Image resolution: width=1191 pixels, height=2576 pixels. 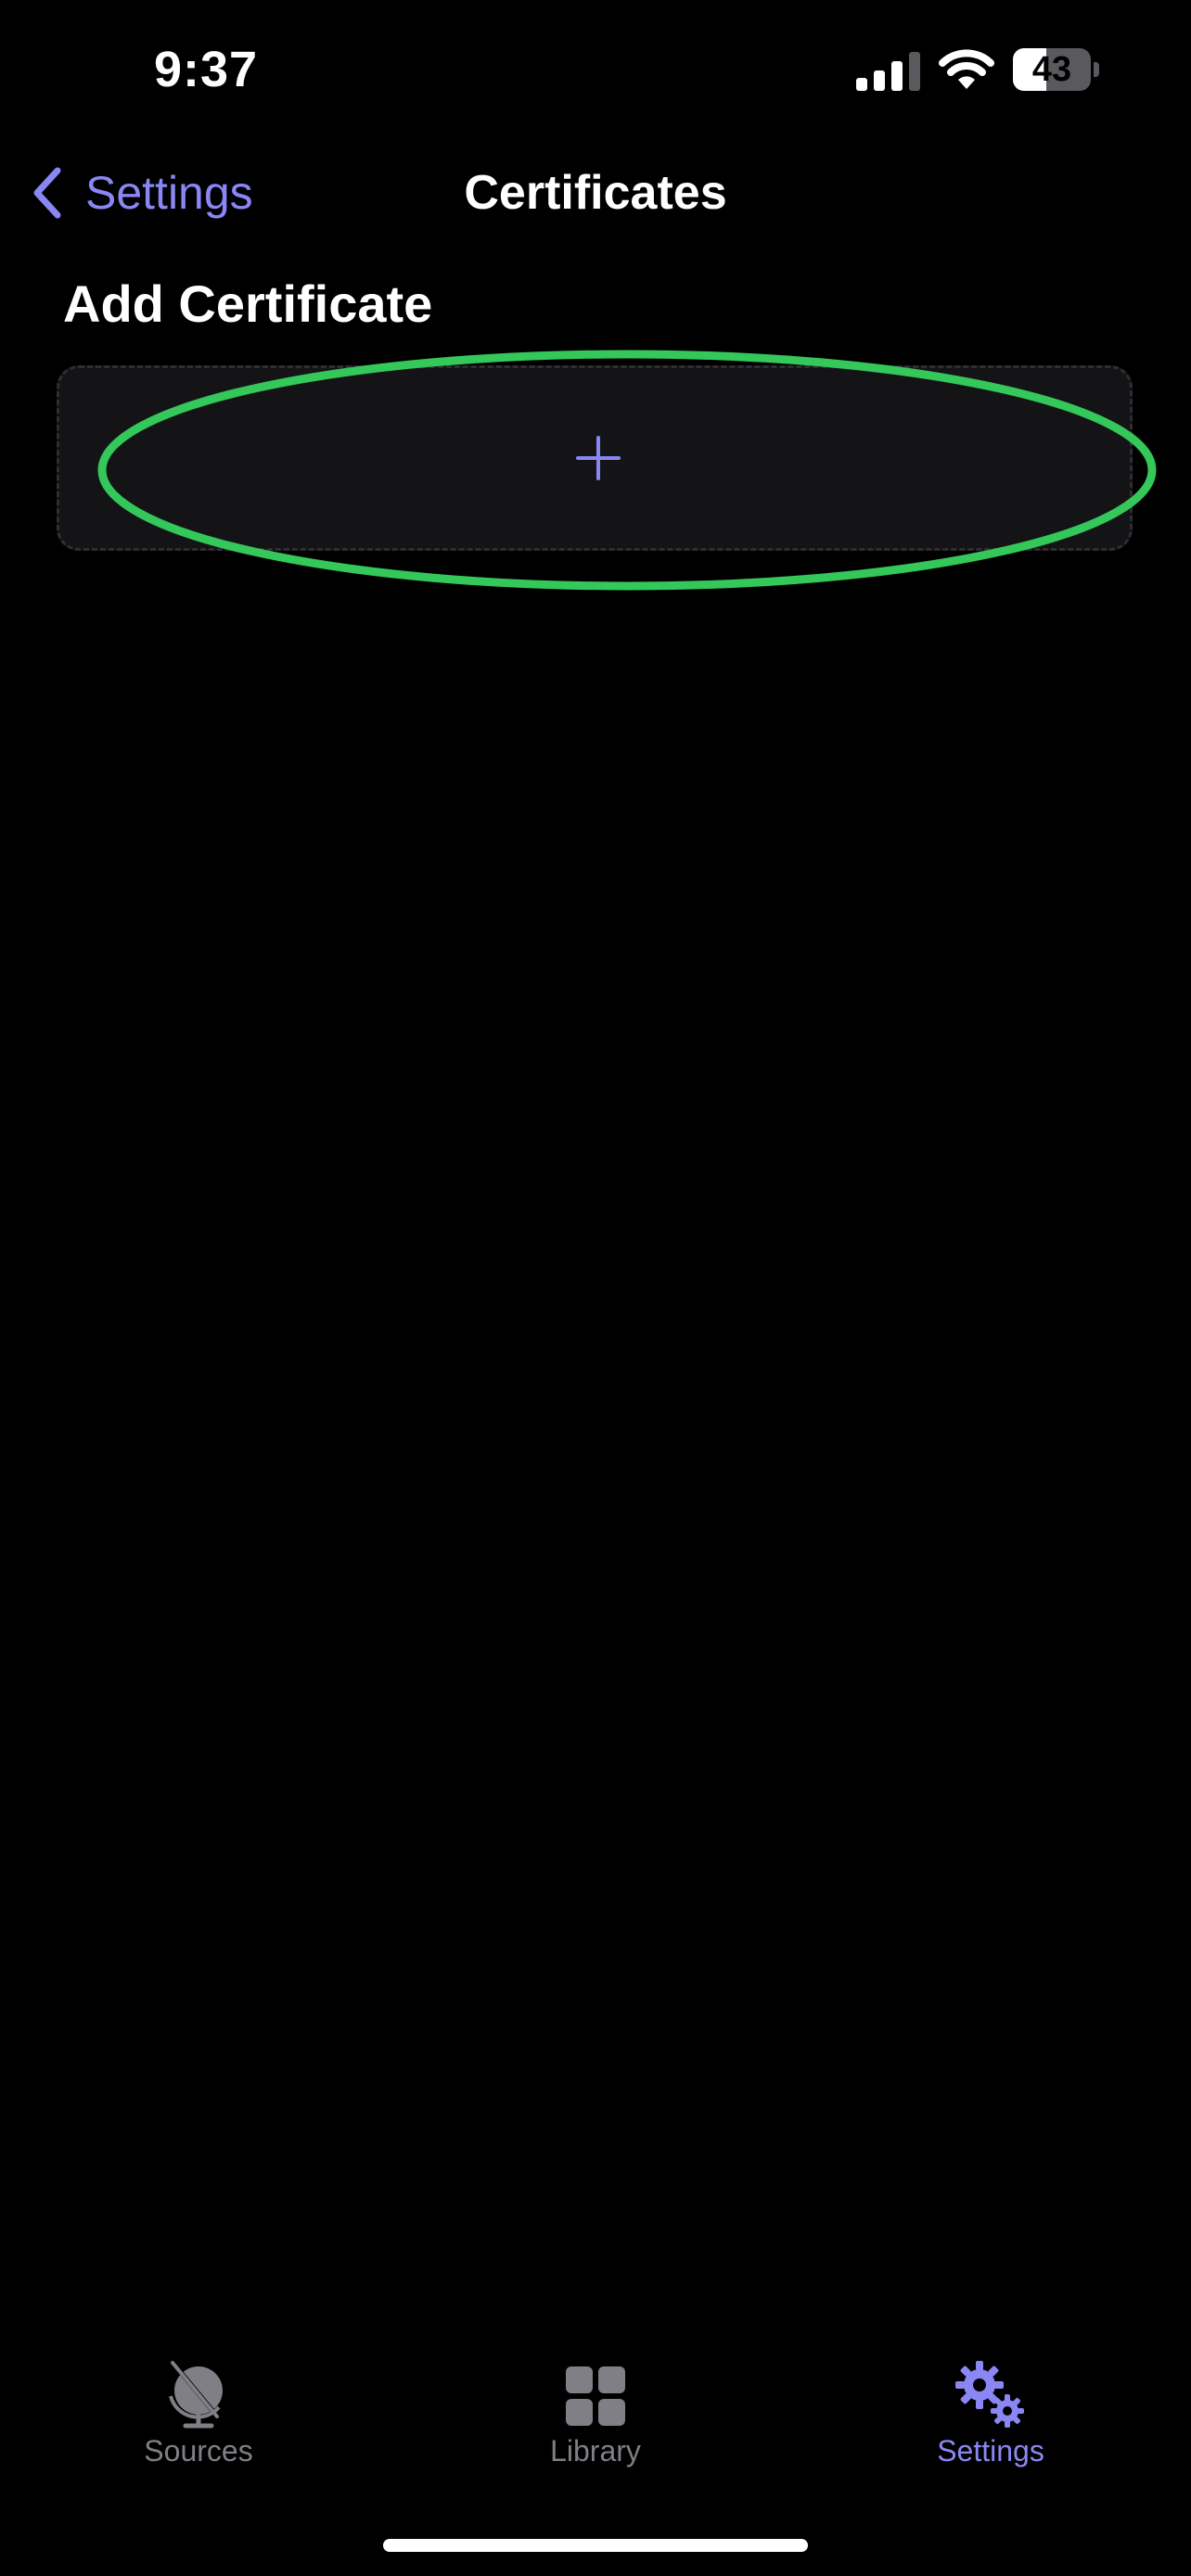 What do you see at coordinates (1096, 69) in the screenshot?
I see `battery-cap` at bounding box center [1096, 69].